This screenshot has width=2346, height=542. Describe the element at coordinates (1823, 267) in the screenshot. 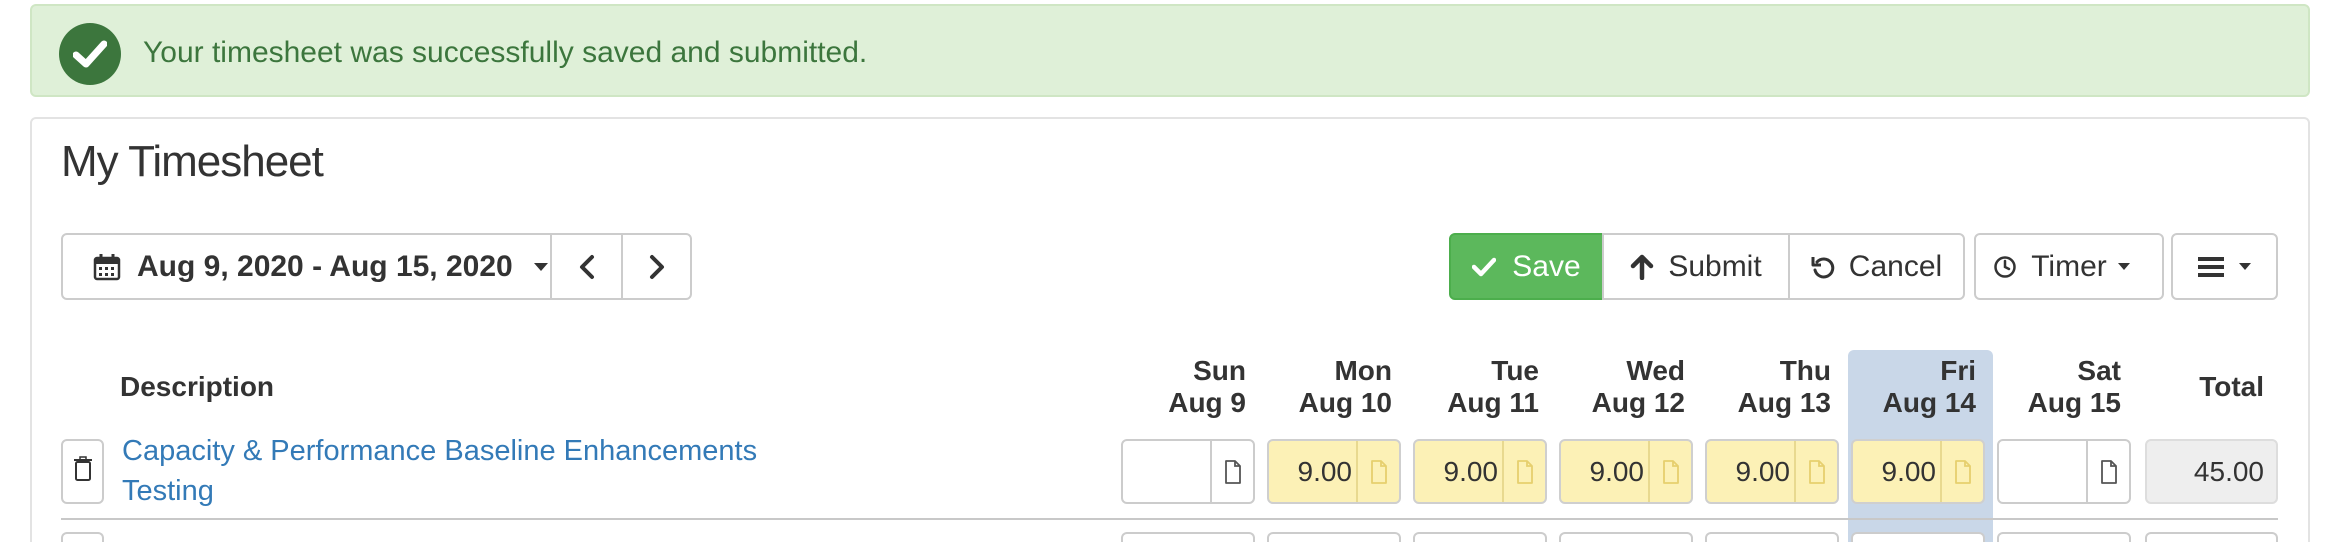

I see `undo-icon` at that location.